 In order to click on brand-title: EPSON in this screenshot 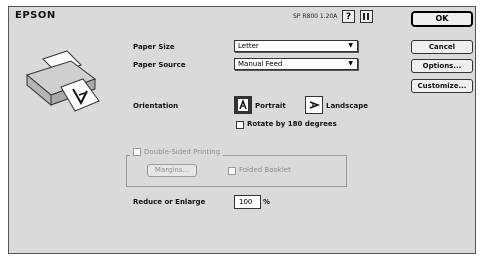, I will do `click(35, 15)`.